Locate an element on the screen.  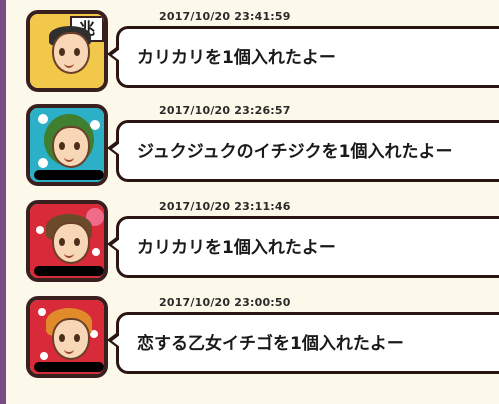
message-text: 恋する乙女イチゴを1個入れたよー is located at coordinates (270, 344).